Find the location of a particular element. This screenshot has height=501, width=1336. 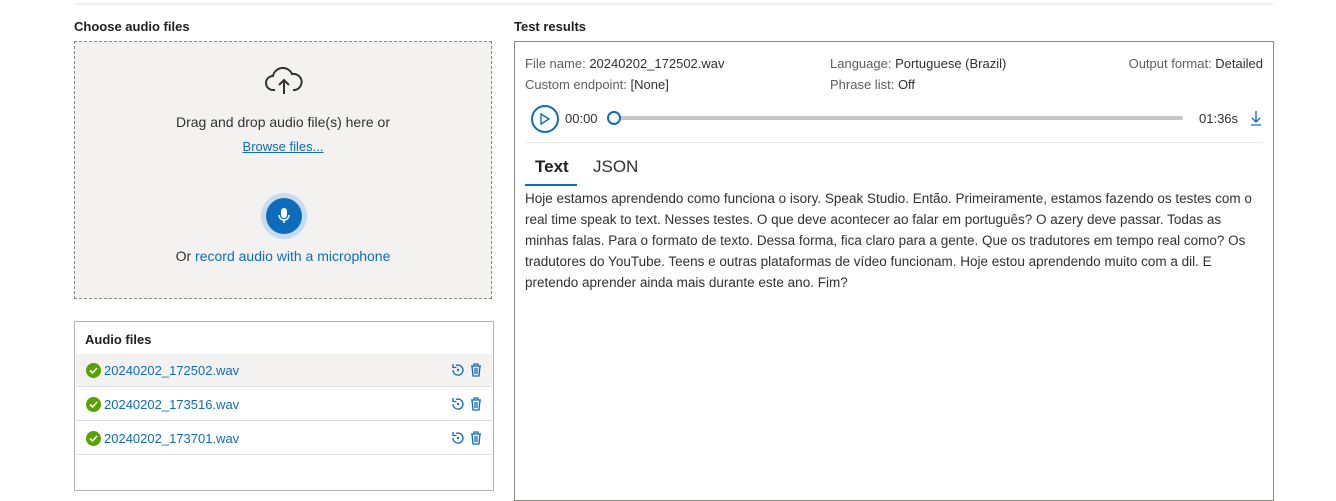

language-value: Portuguese (Brazil) is located at coordinates (951, 63).